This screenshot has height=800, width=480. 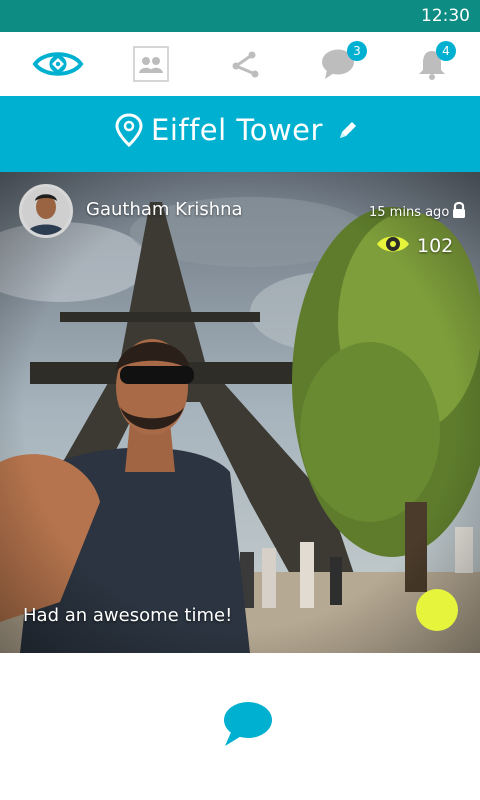 What do you see at coordinates (446, 51) in the screenshot?
I see `notifications-badge: 4` at bounding box center [446, 51].